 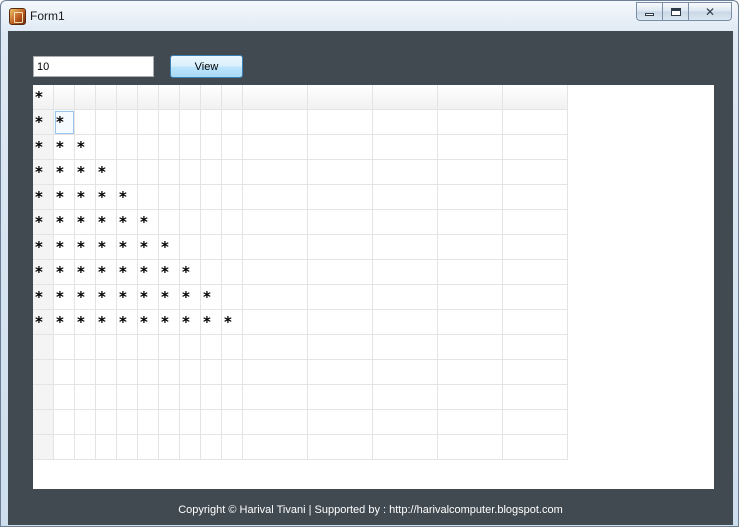 I want to click on table-row: * * * *, so click(x=300, y=172).